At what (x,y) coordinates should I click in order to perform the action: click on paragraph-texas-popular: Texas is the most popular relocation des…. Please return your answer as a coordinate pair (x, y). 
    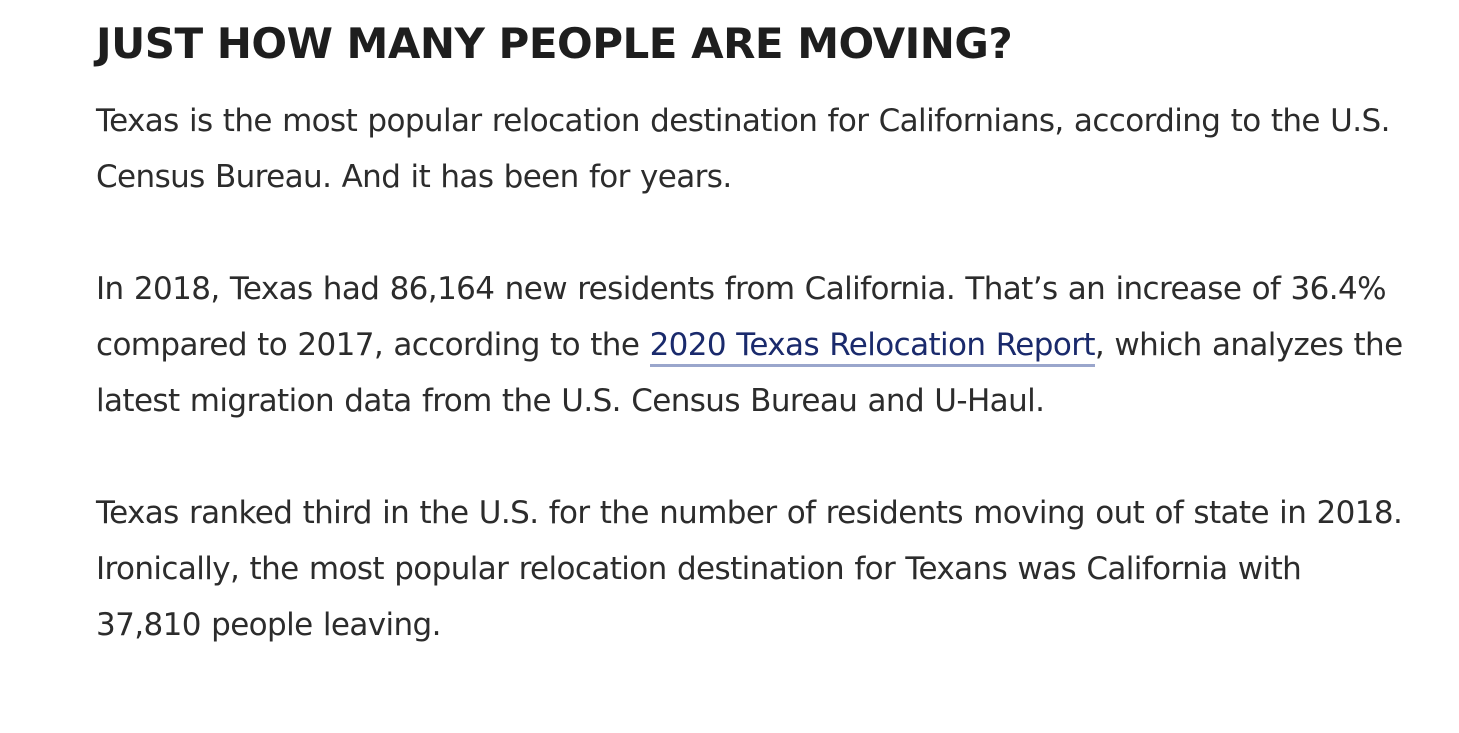
    Looking at the image, I should click on (743, 149).